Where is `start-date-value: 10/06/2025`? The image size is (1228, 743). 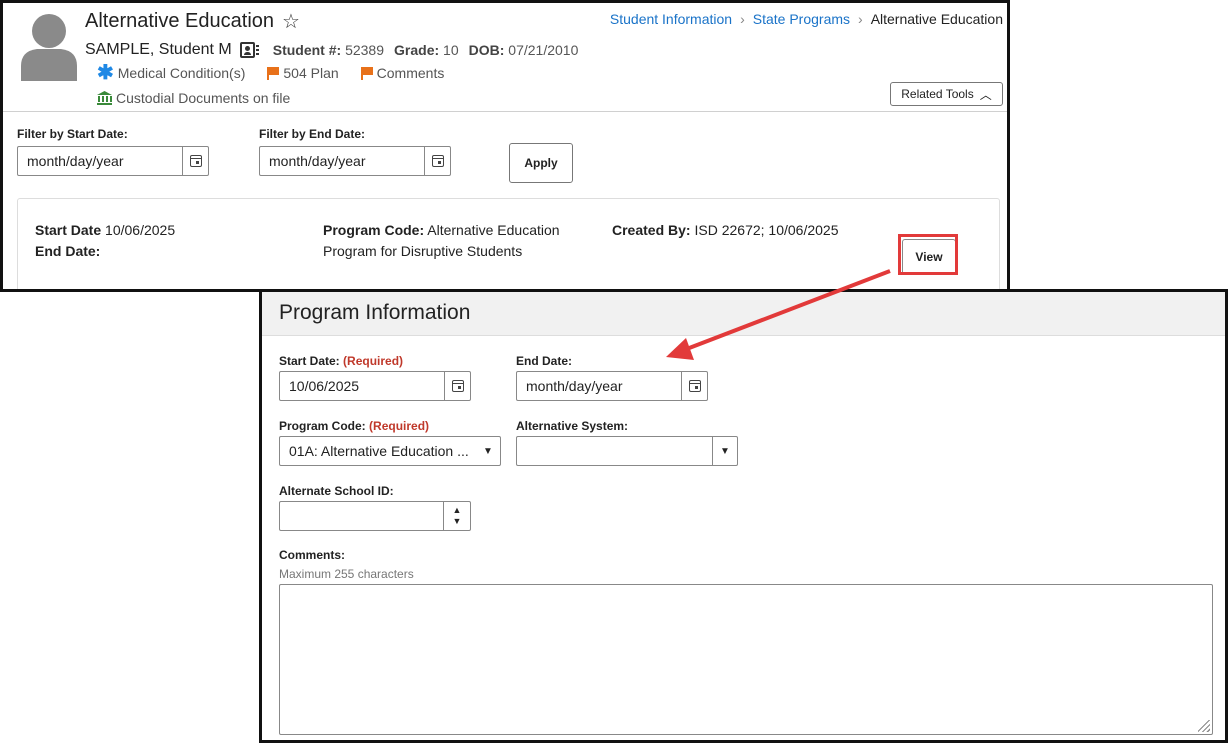 start-date-value: 10/06/2025 is located at coordinates (324, 386).